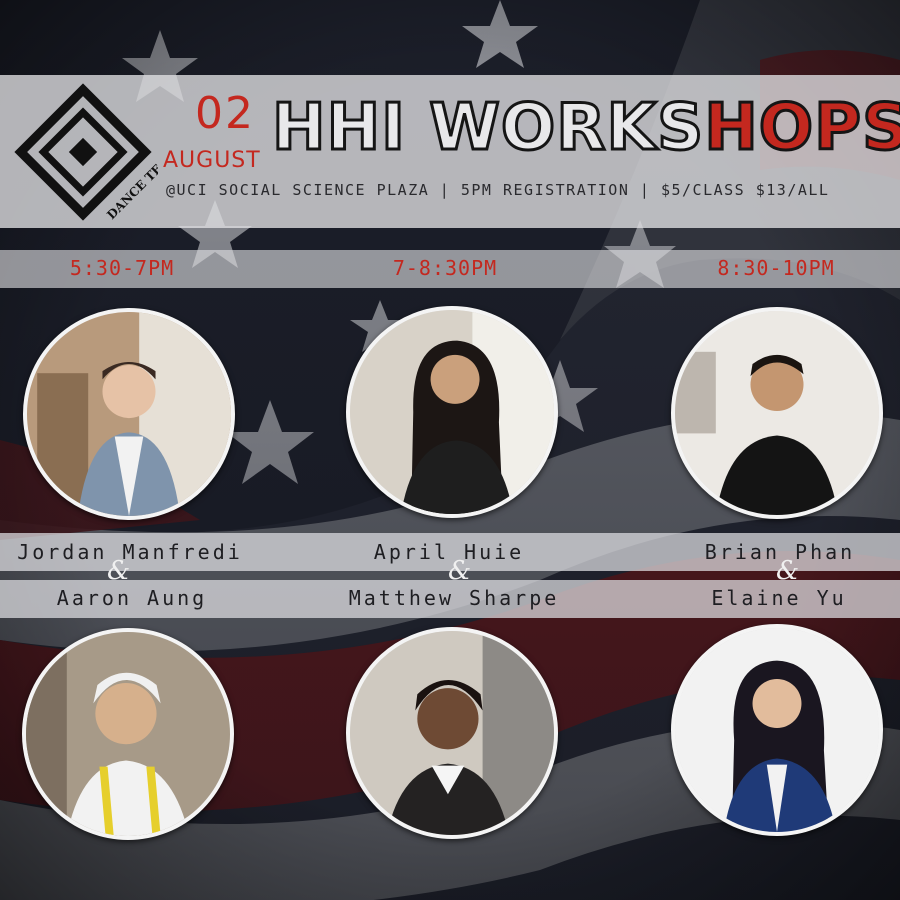  I want to click on date-month: AUGUST, so click(212, 160).